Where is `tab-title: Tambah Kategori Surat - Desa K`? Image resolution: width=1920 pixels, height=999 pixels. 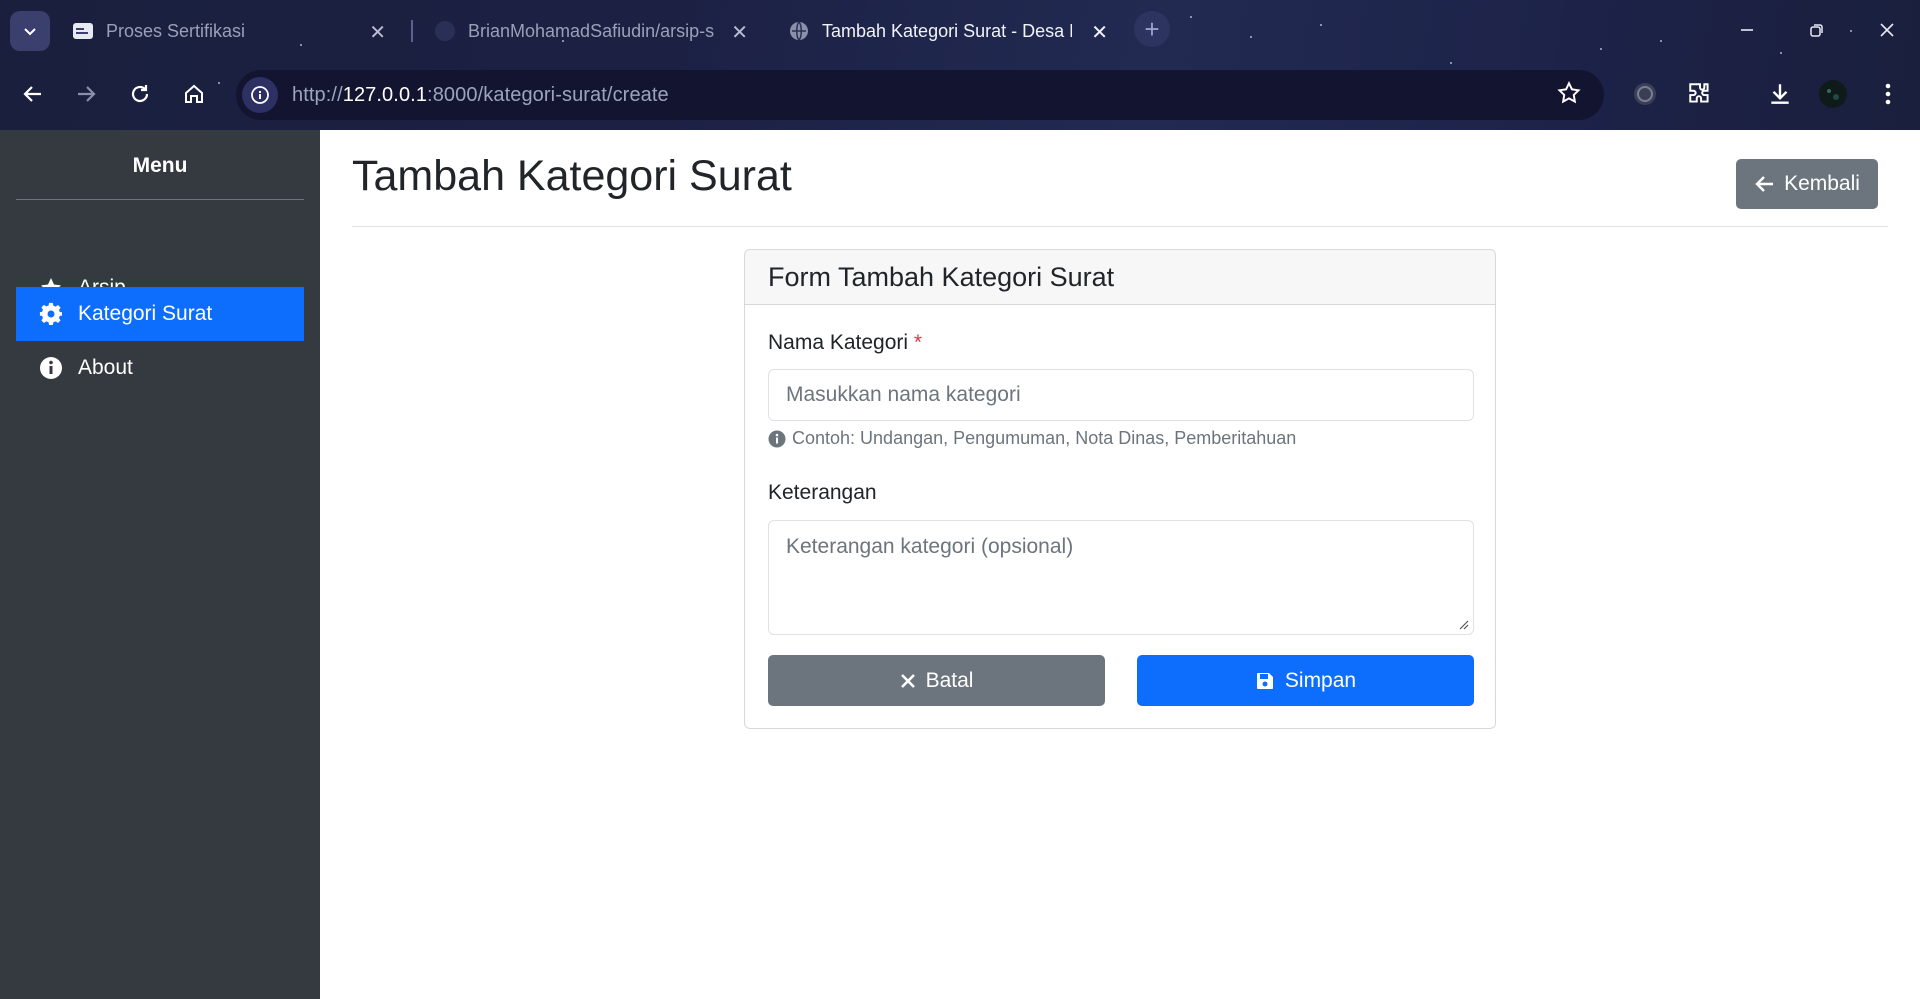 tab-title: Tambah Kategori Surat - Desa K is located at coordinates (947, 30).